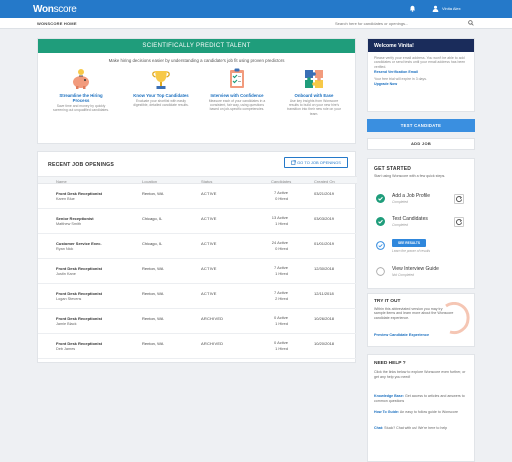 The image size is (512, 462). What do you see at coordinates (380, 198) in the screenshot?
I see `check-circle-icon` at bounding box center [380, 198].